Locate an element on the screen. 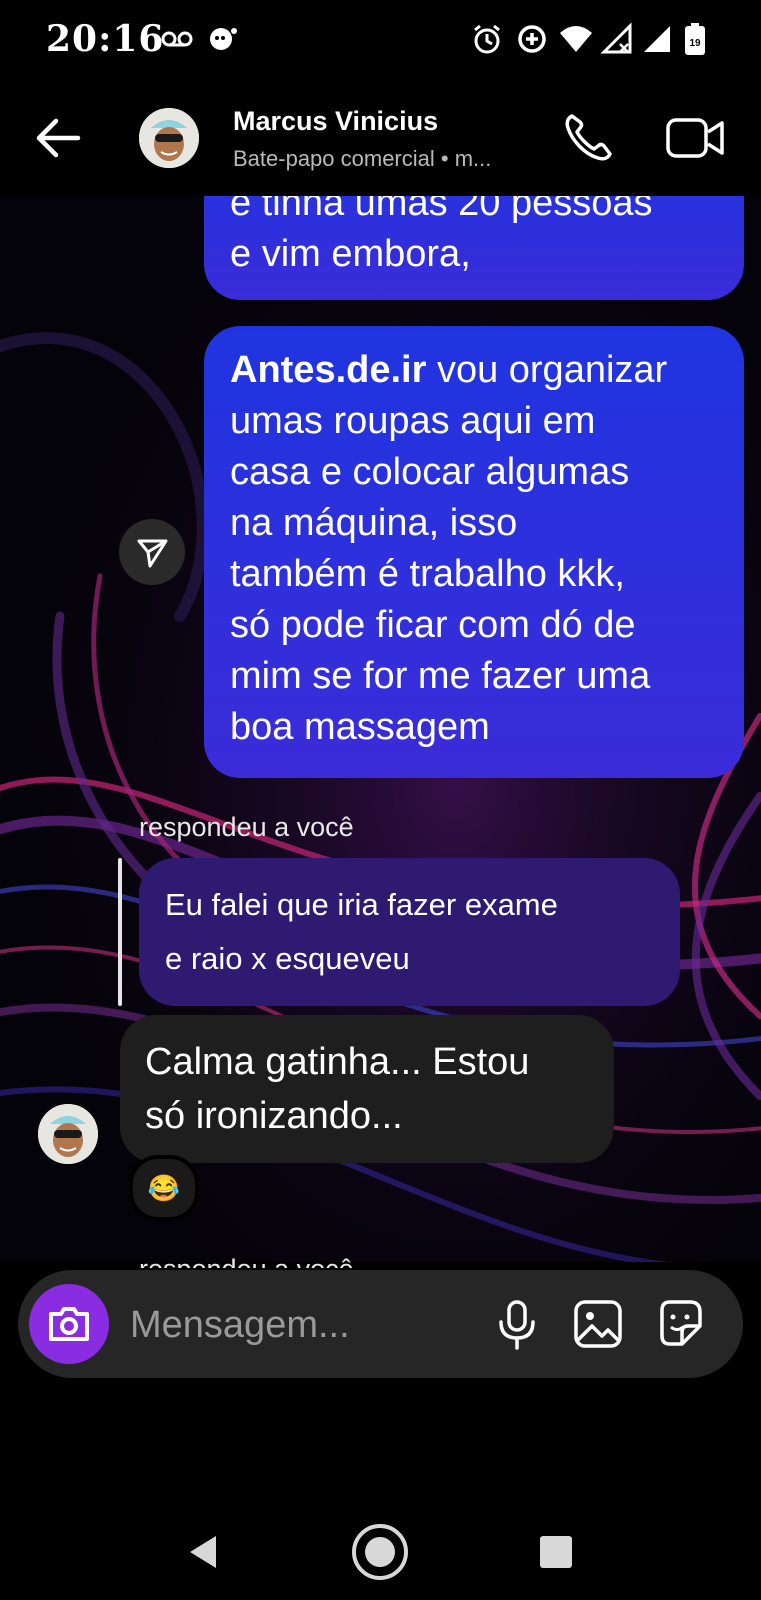 Image resolution: width=761 pixels, height=1600 pixels. voice-call-icon is located at coordinates (588, 138).